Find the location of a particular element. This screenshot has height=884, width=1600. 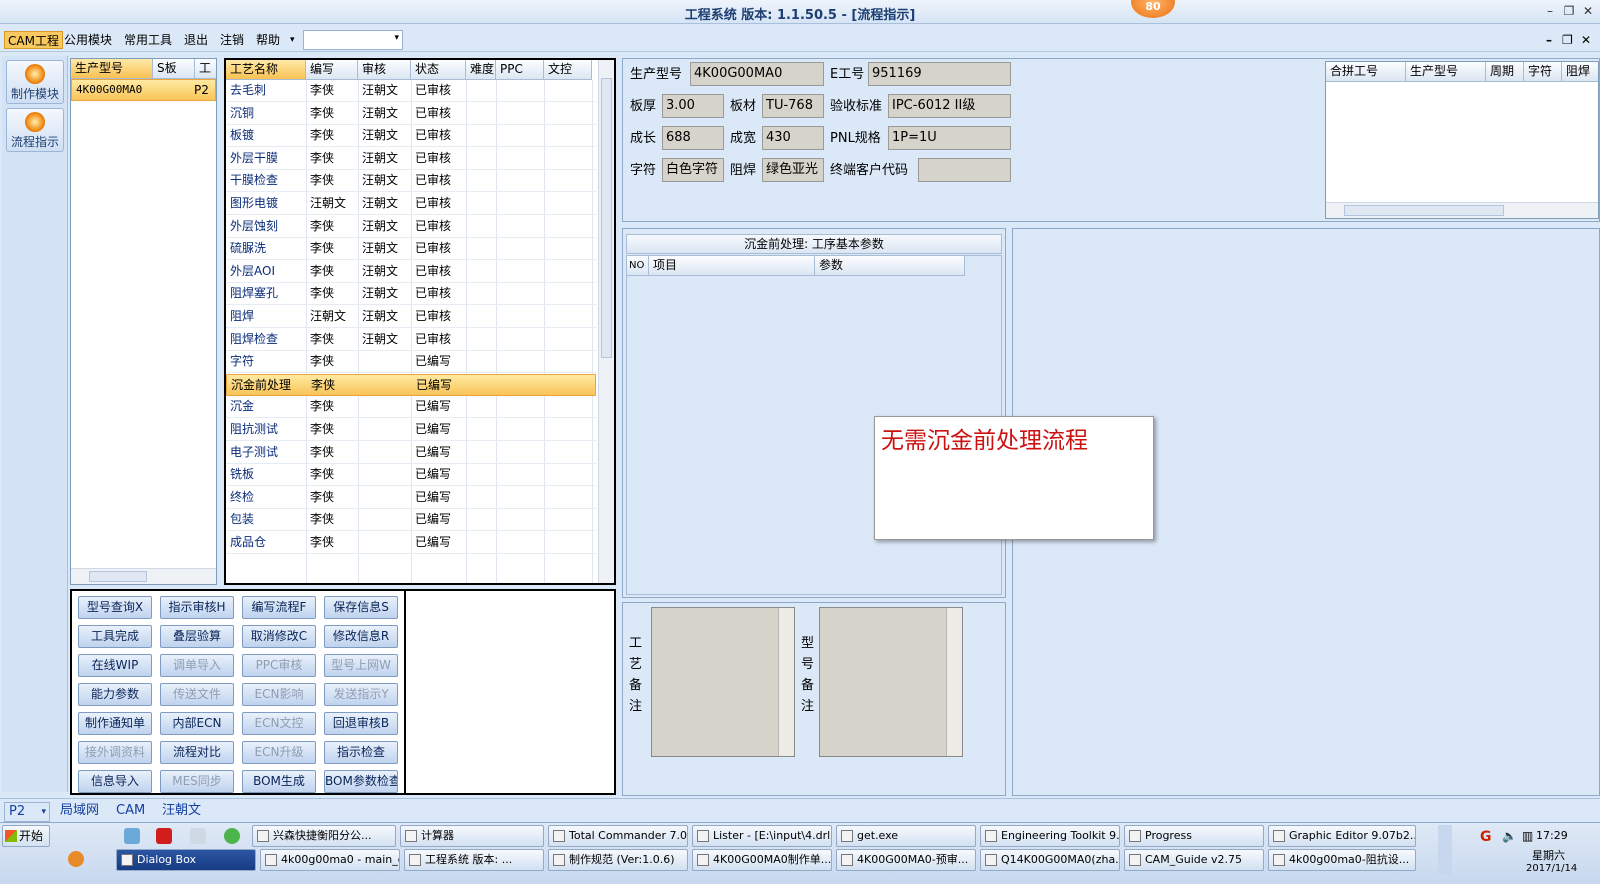

menu-logout: 注销 is located at coordinates (232, 40).